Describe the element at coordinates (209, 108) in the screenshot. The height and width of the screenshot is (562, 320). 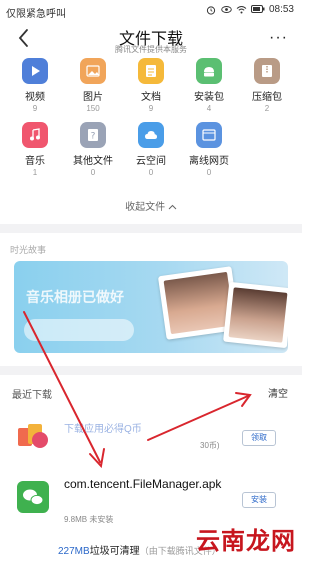
I see `category-count: 4` at that location.